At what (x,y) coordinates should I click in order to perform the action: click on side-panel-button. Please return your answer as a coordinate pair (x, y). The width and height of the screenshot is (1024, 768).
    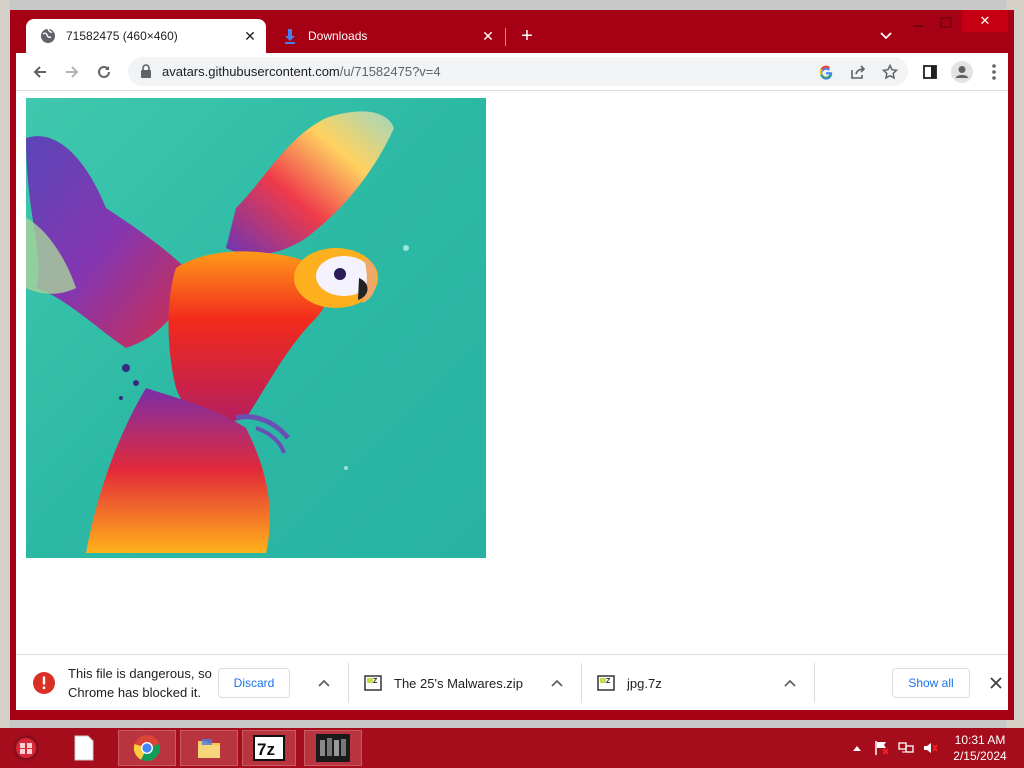
    Looking at the image, I should click on (930, 72).